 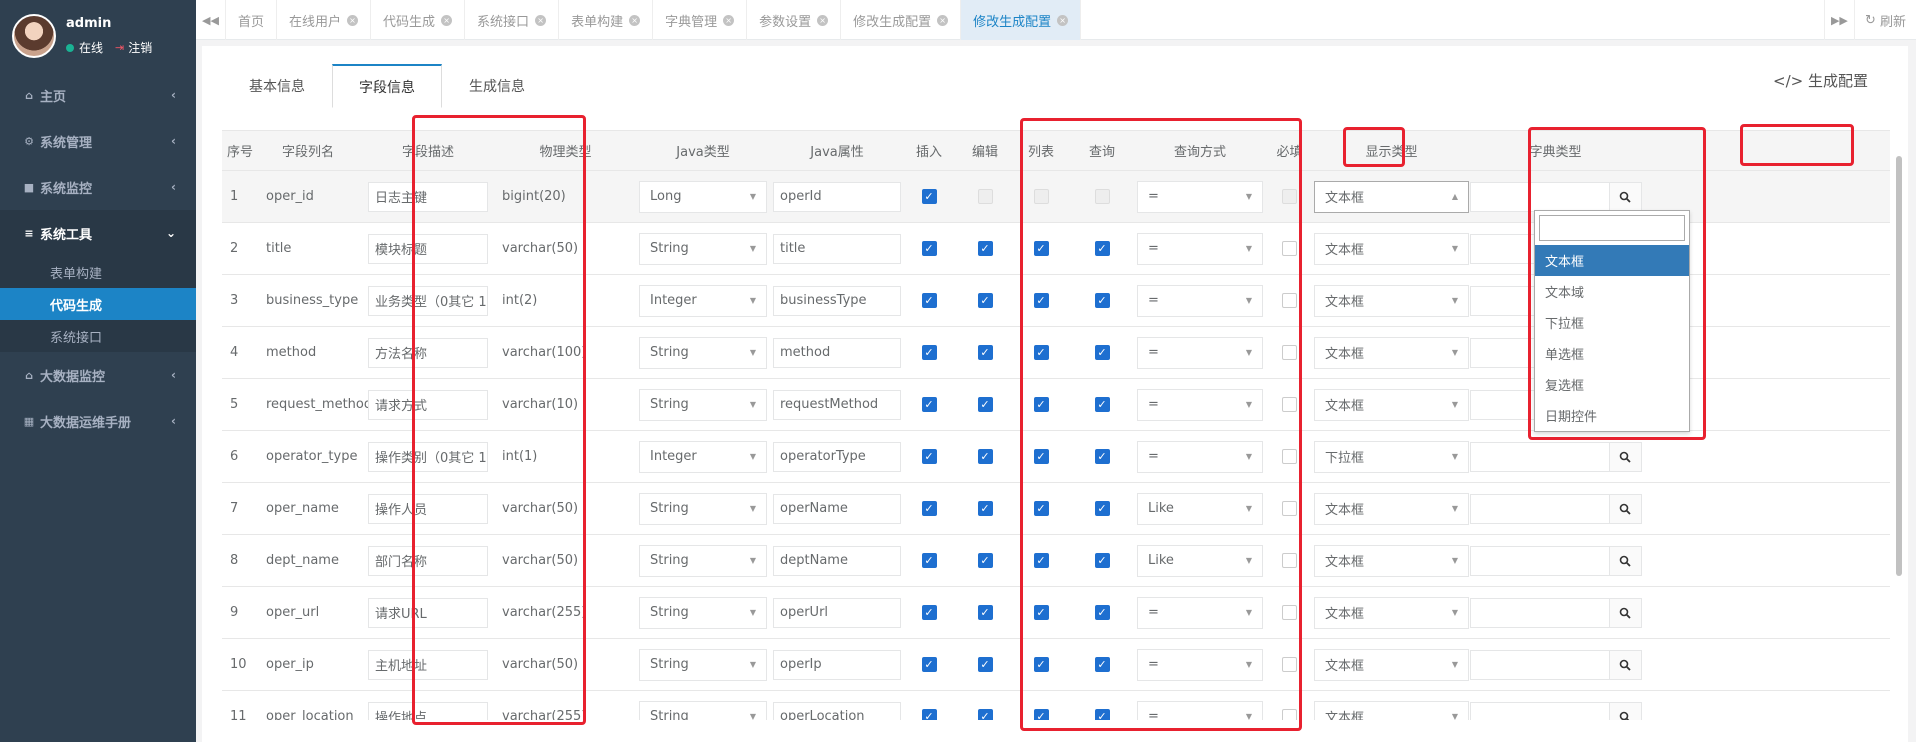 What do you see at coordinates (428, 300) in the screenshot?
I see `field-desc-input: 业务类型（0其它 1` at bounding box center [428, 300].